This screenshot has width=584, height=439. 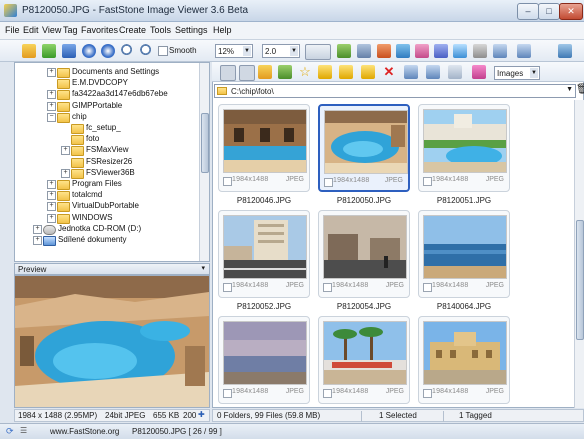 What do you see at coordinates (433, 72) in the screenshot?
I see `list-view-icon` at bounding box center [433, 72].